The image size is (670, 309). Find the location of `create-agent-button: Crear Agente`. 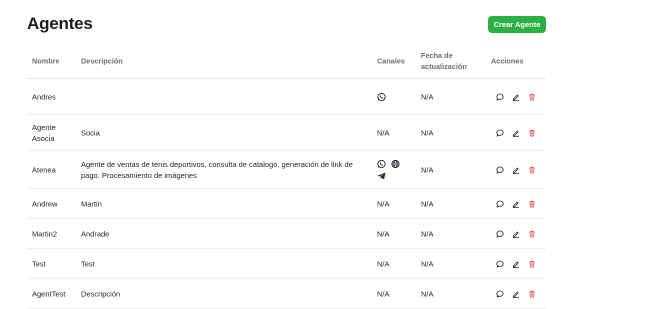

create-agent-button: Crear Agente is located at coordinates (517, 24).